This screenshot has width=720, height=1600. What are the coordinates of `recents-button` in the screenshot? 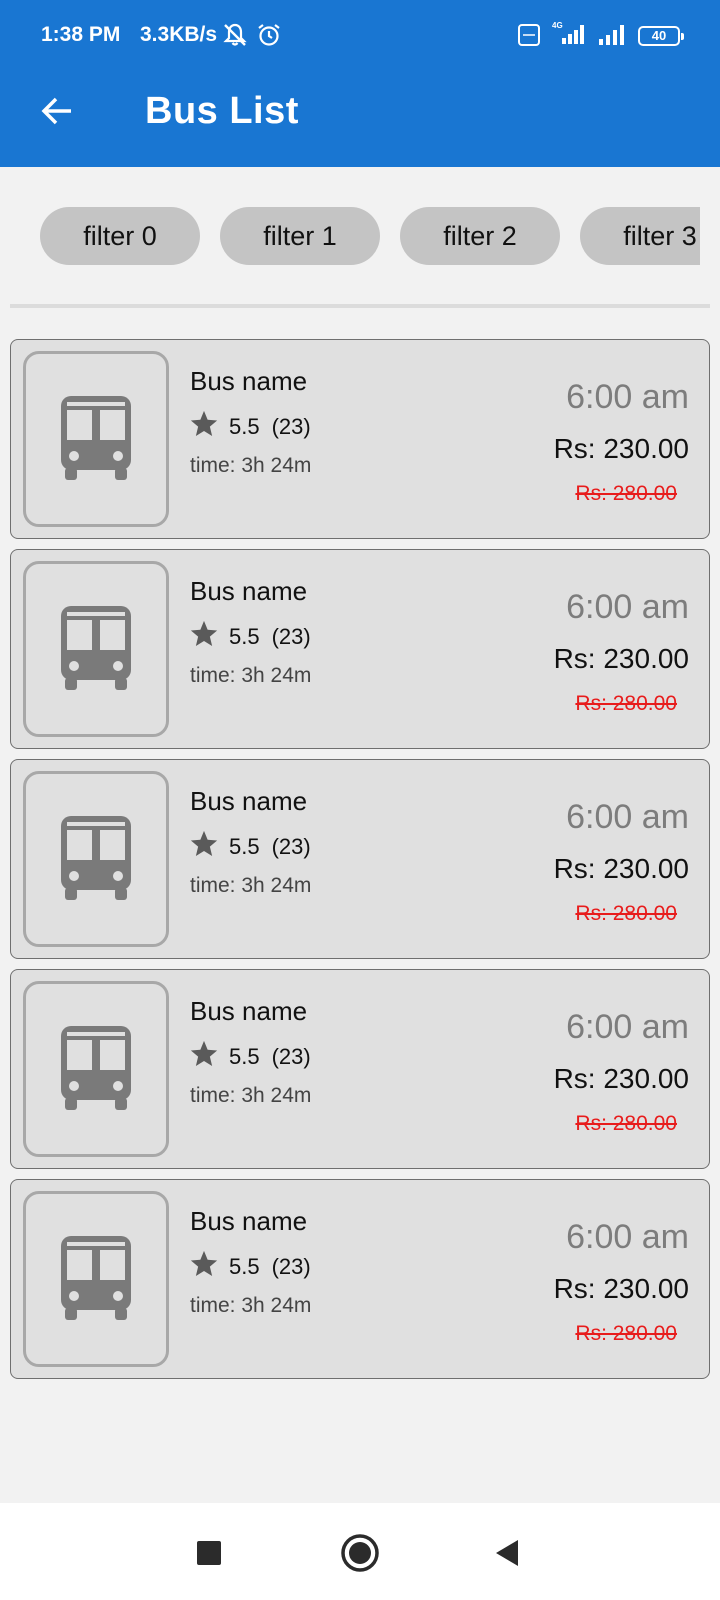 It's located at (209, 1555).